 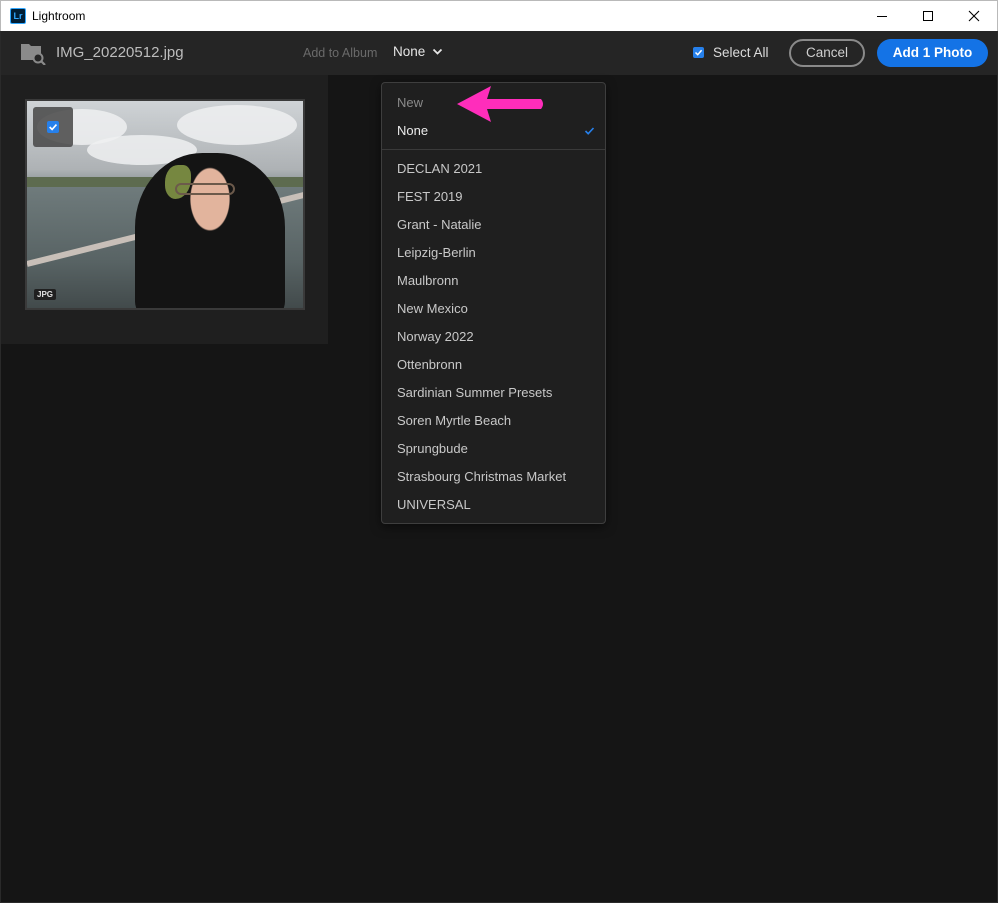 What do you see at coordinates (493, 197) in the screenshot?
I see `menu-item-album: FEST 2019` at bounding box center [493, 197].